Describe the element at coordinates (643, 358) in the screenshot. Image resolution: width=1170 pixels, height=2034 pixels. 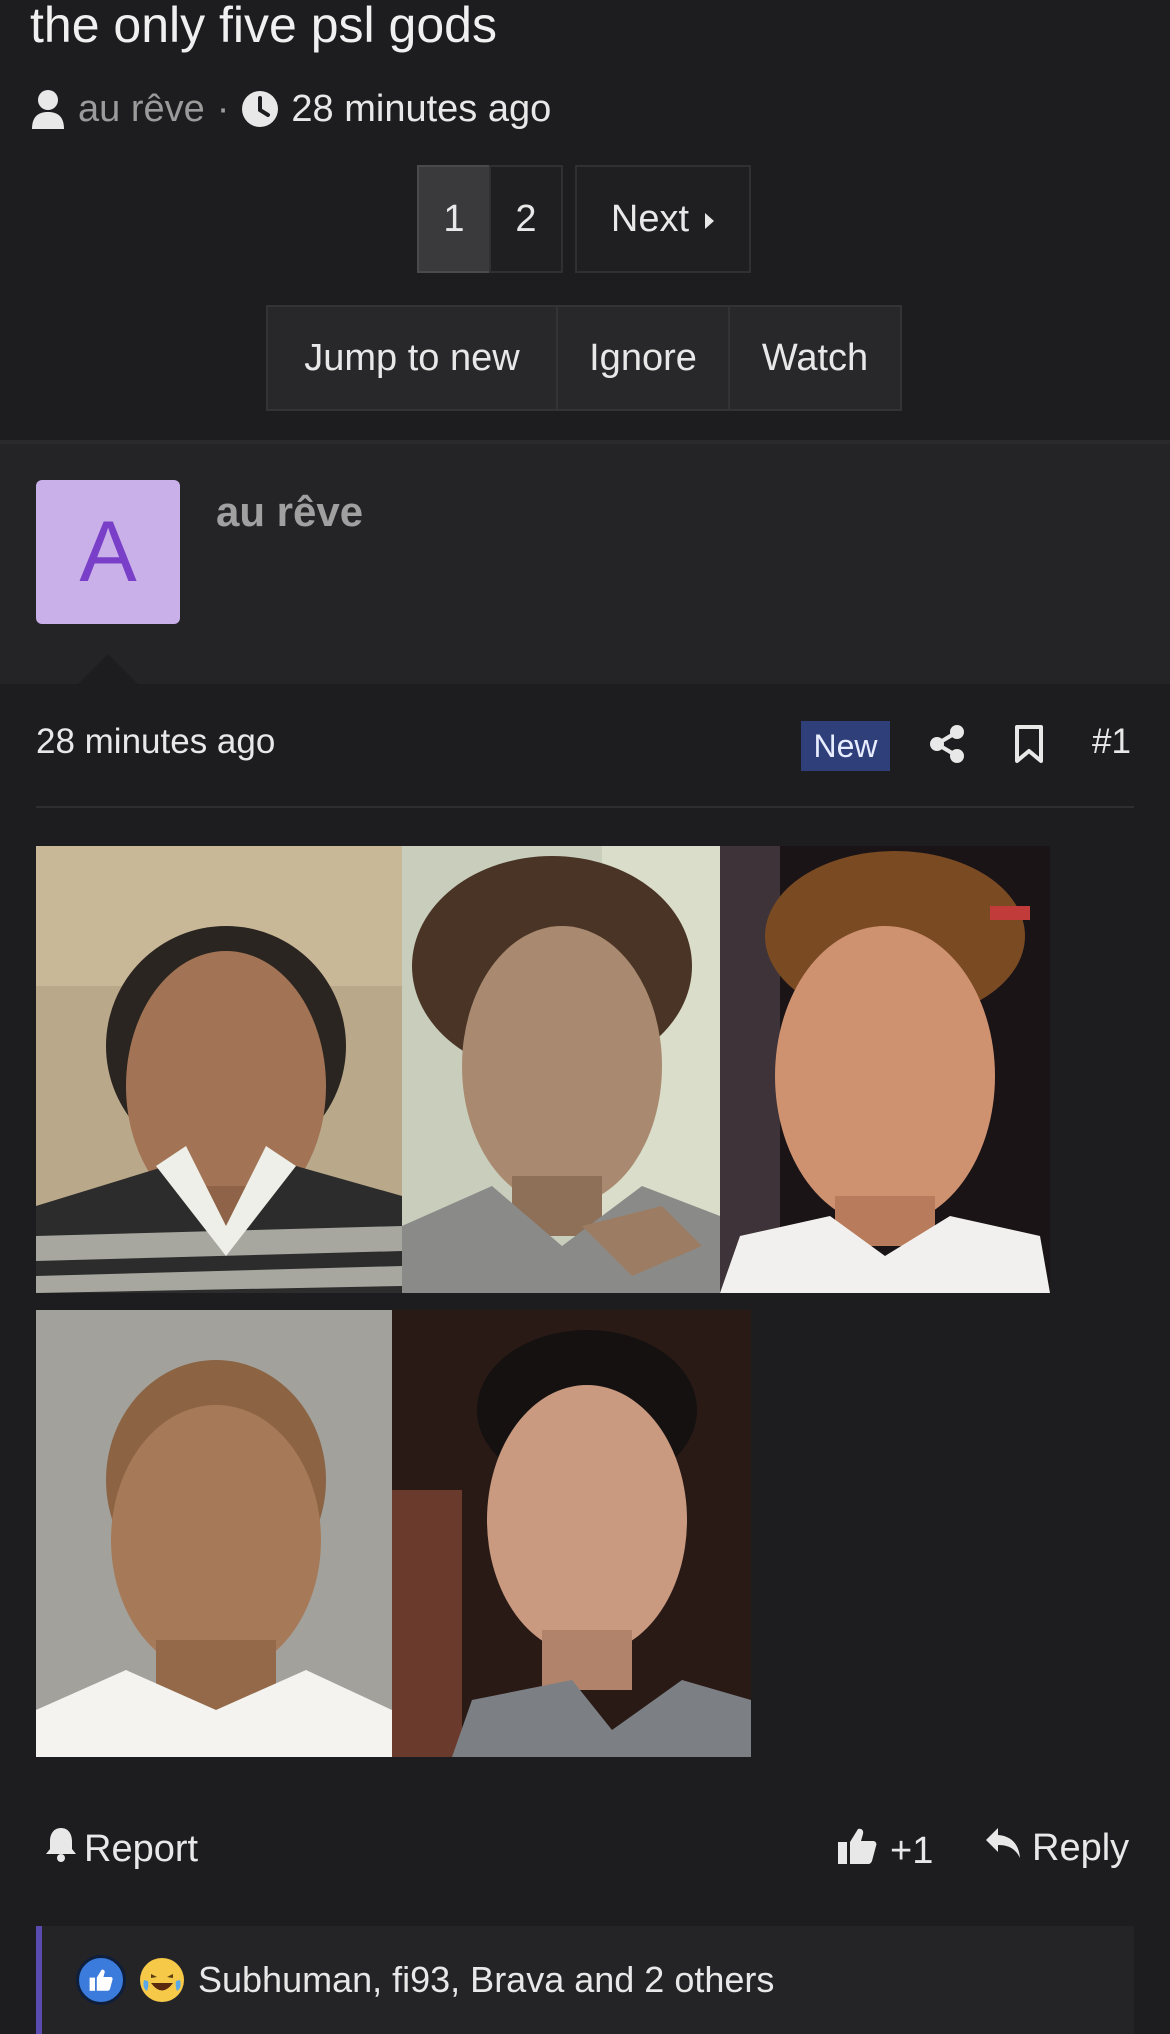
I see `ignore-button: Ignore` at that location.